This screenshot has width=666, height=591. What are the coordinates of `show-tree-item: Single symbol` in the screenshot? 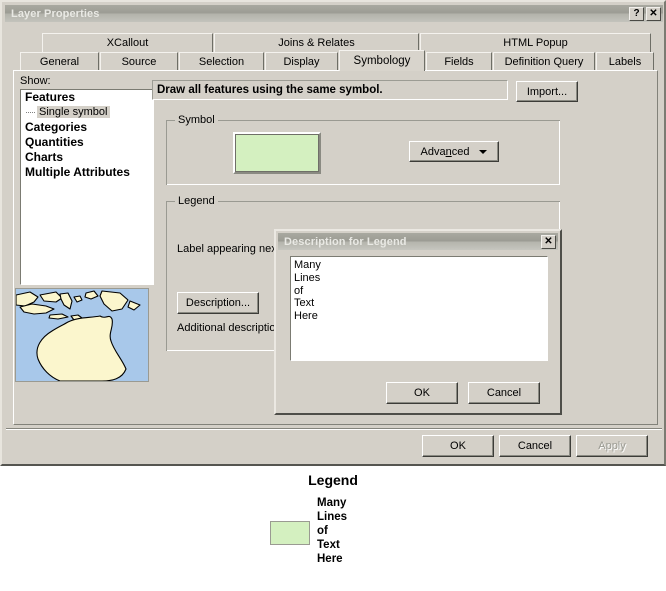 It's located at (87, 112).